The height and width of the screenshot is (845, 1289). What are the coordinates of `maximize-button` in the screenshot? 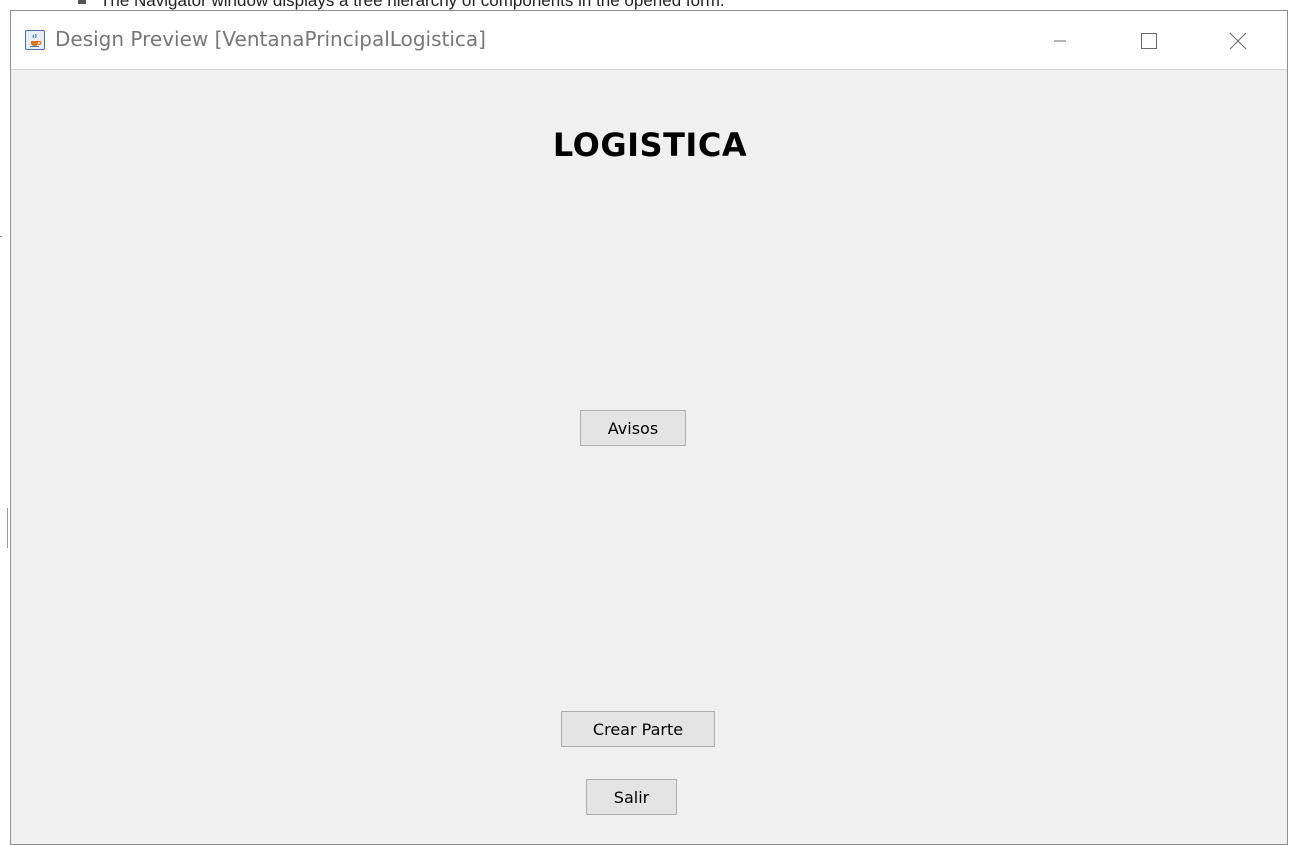 It's located at (1149, 40).